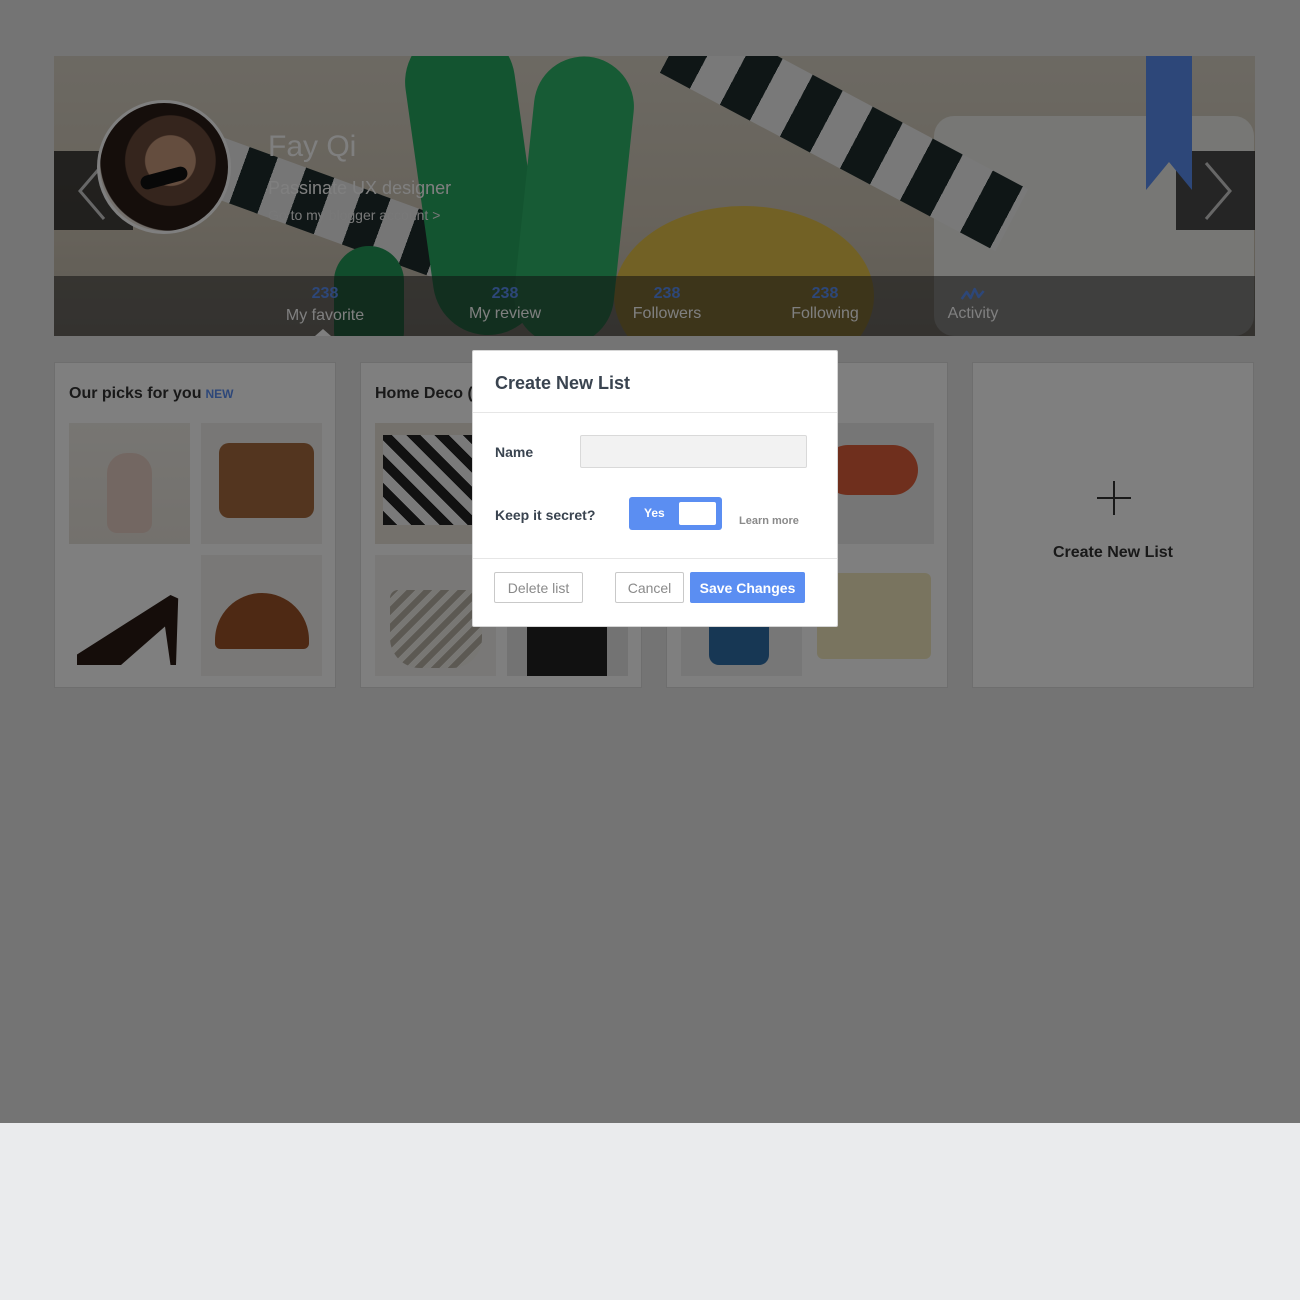  Describe the element at coordinates (769, 521) in the screenshot. I see `learn-more-link: Learn more` at that location.